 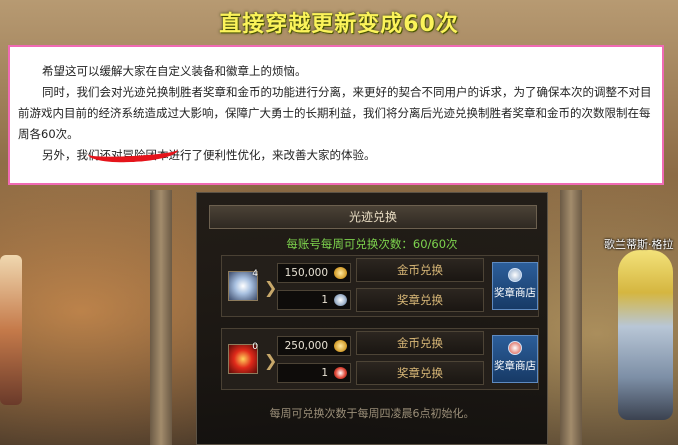 I want to click on silver-medal-item-slot: 4, so click(x=243, y=285).